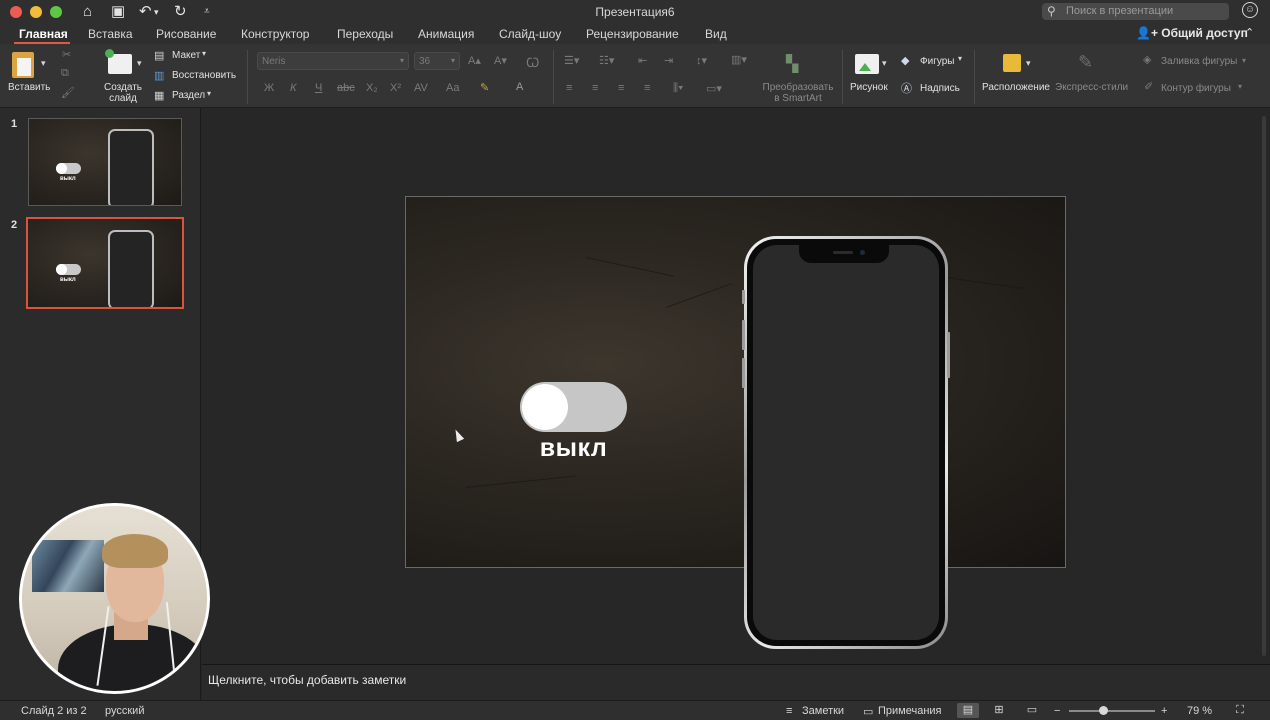  What do you see at coordinates (1103, 710) in the screenshot?
I see `zoom-slider-thumb` at bounding box center [1103, 710].